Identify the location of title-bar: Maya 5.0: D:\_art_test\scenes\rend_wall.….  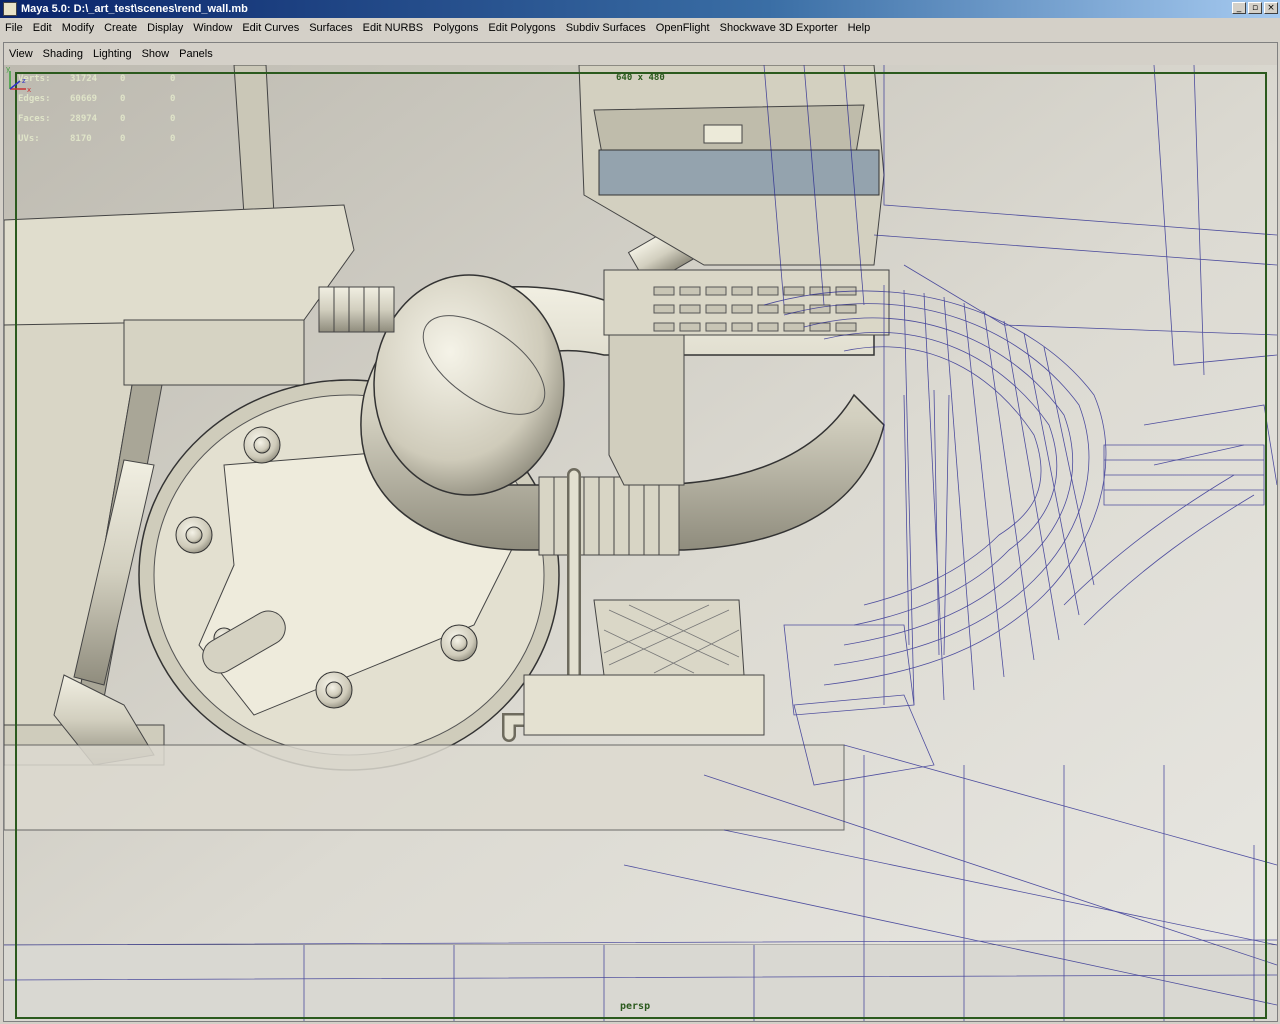
(640, 9).